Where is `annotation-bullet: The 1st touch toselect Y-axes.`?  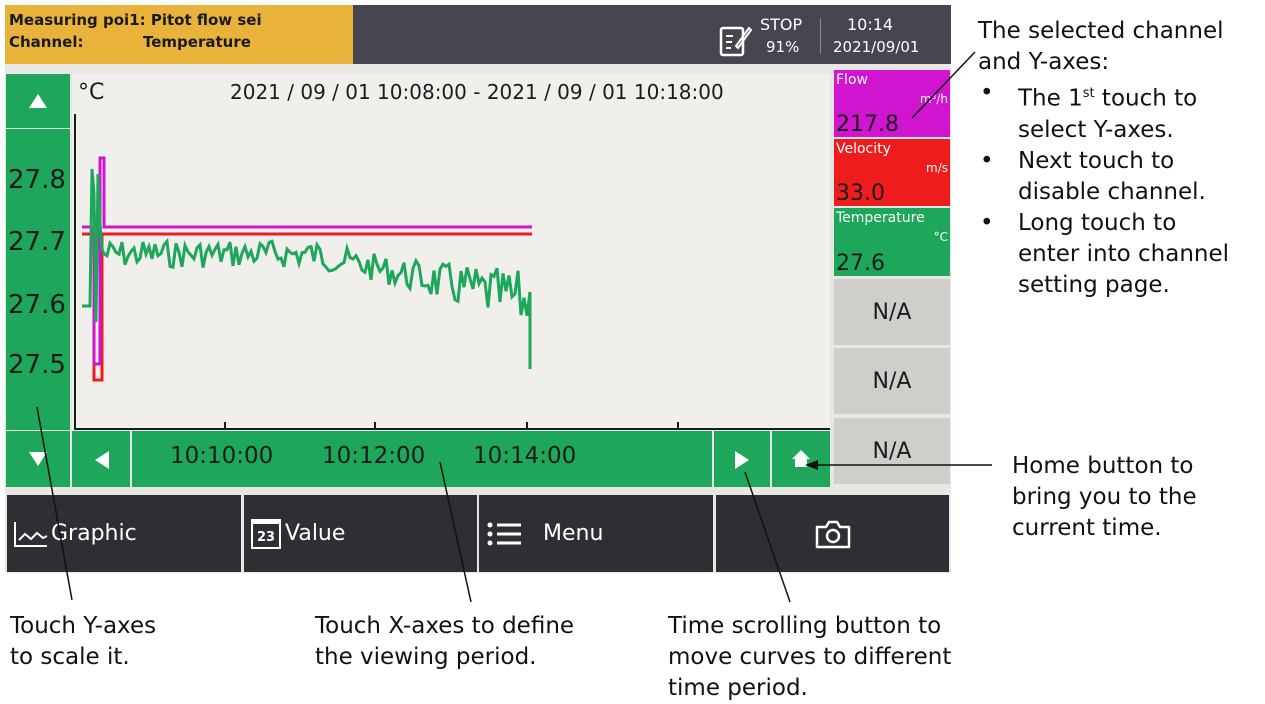 annotation-bullet: The 1st touch toselect Y-axes. is located at coordinates (1103, 112).